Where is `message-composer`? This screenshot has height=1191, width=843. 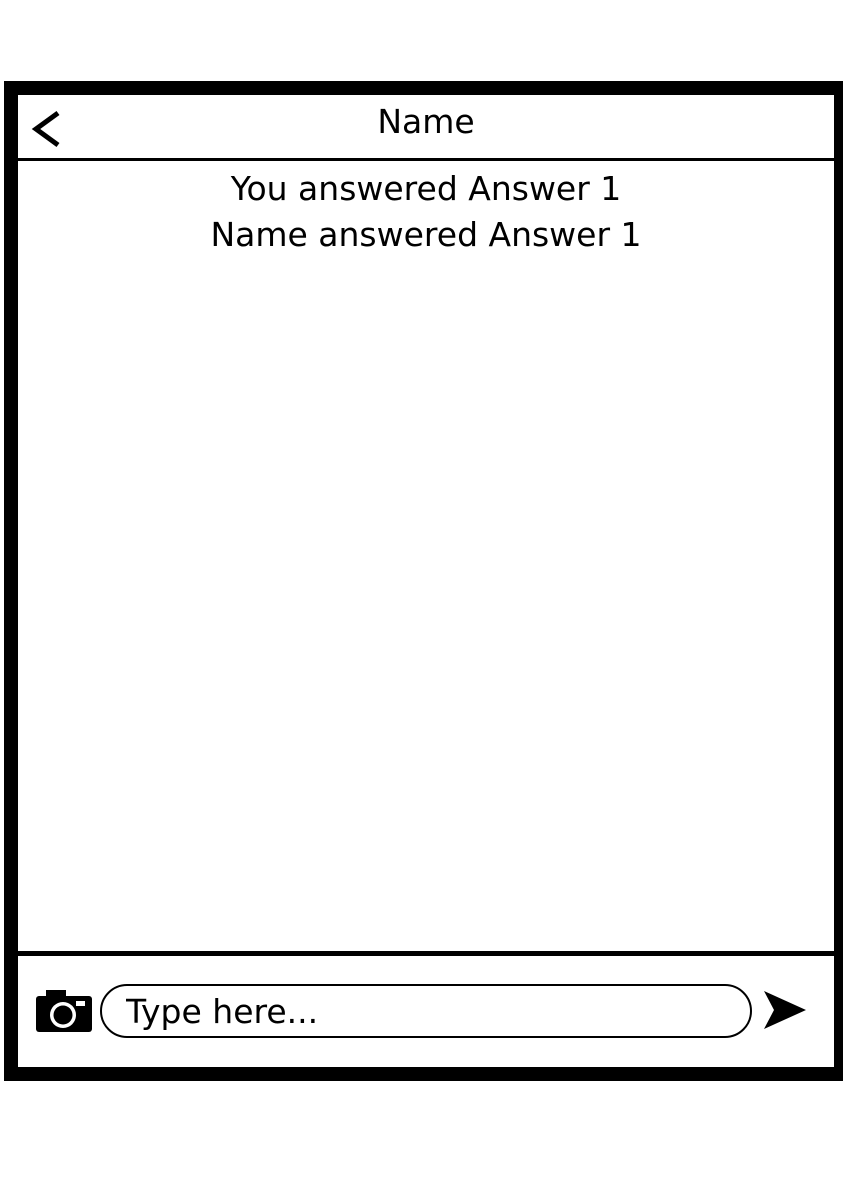
message-composer is located at coordinates (426, 1009).